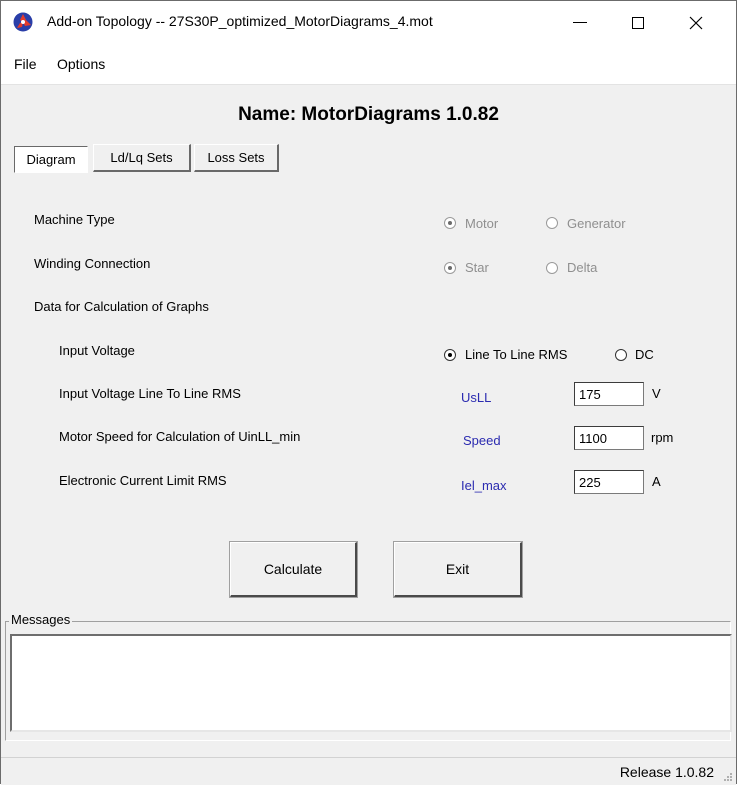 This screenshot has width=737, height=785. Describe the element at coordinates (484, 485) in the screenshot. I see `field-iel-max-symbol: Iel_max` at that location.